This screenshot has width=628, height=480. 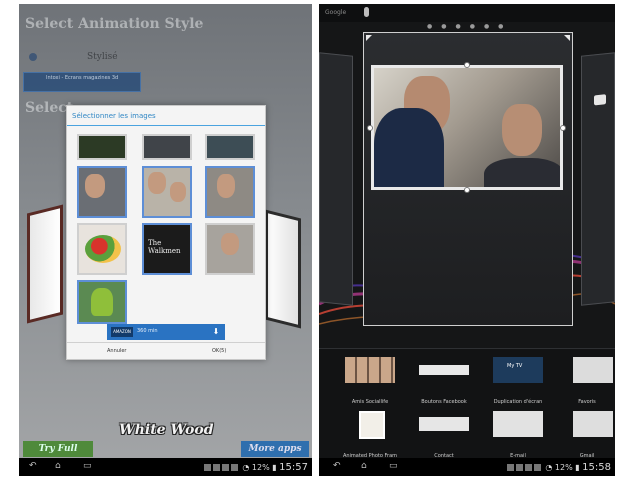 What do you see at coordinates (518, 402) in the screenshot?
I see `widget-caption: Duplication d'écran` at bounding box center [518, 402].